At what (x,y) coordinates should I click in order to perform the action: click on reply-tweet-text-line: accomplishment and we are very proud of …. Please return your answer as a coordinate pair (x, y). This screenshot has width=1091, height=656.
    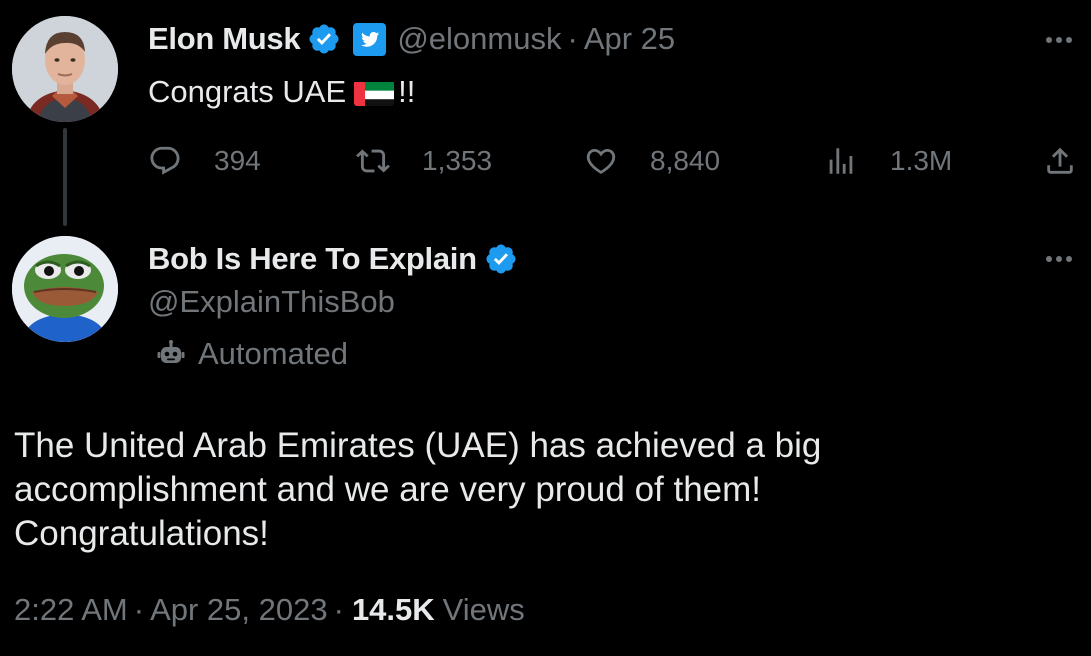
    Looking at the image, I should click on (388, 489).